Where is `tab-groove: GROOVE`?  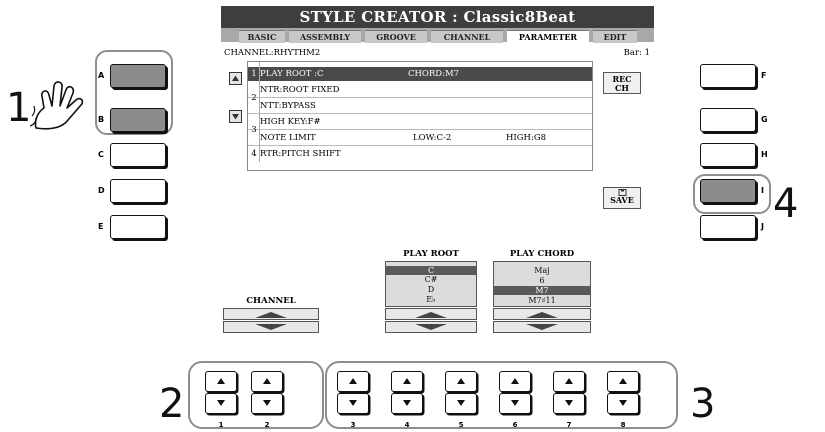
tab-groove: GROOVE is located at coordinates (396, 36).